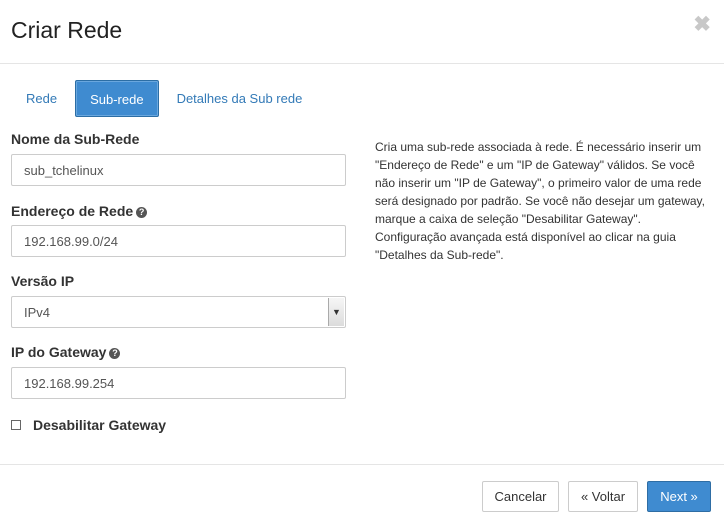 This screenshot has width=724, height=520. I want to click on close-icon: ✖, so click(702, 24).